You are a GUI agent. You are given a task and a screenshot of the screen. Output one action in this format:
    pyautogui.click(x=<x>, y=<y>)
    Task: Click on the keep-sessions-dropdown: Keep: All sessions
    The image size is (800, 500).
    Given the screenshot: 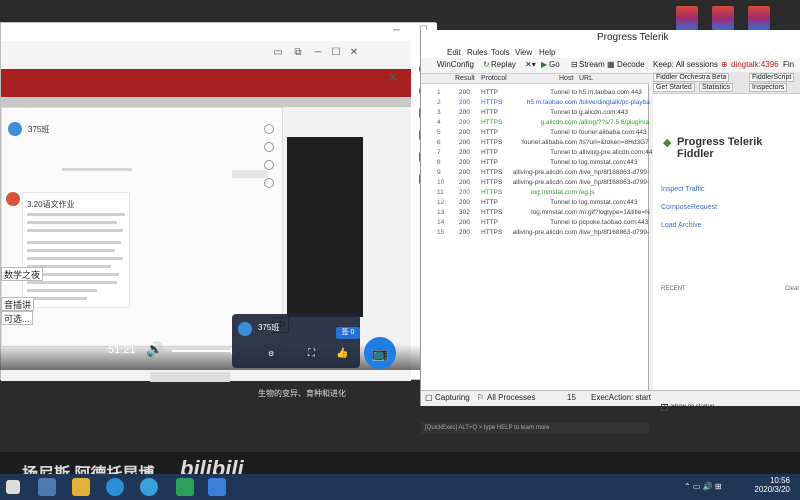 What is the action you would take?
    pyautogui.click(x=685, y=64)
    